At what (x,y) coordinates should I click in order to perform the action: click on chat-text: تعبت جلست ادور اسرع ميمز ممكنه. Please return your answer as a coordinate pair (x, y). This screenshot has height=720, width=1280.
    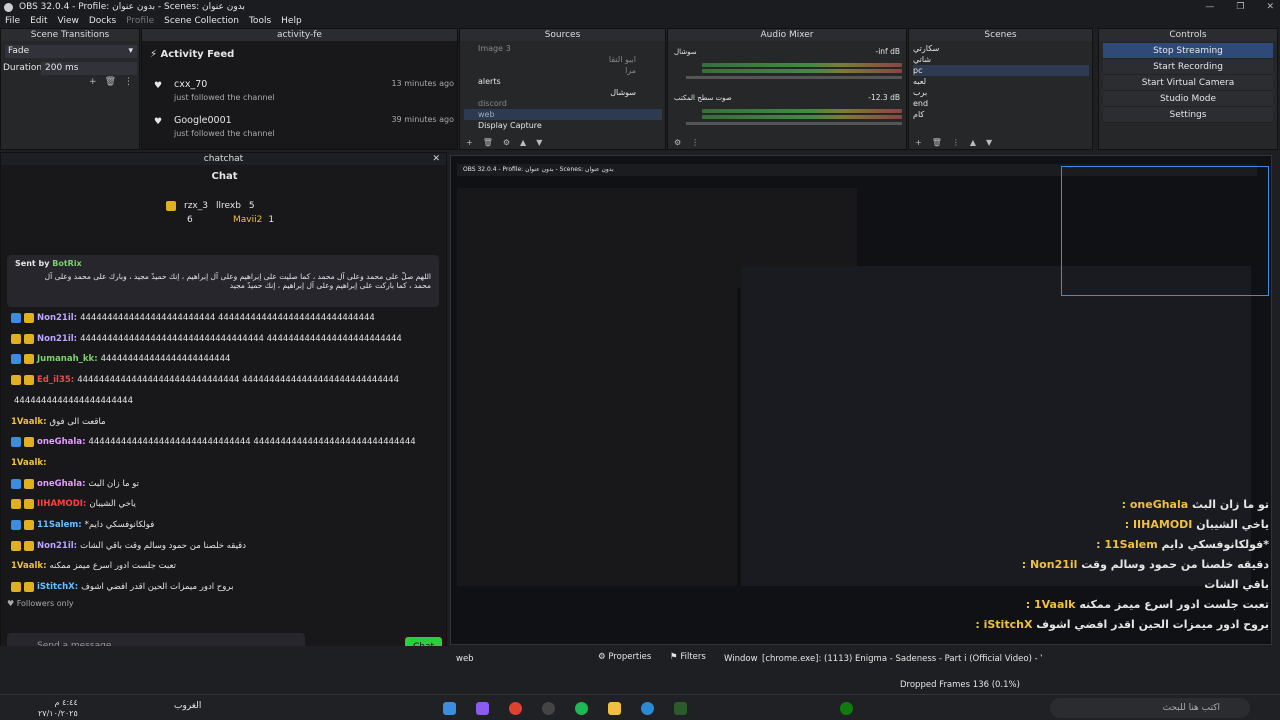
    Looking at the image, I should click on (112, 566).